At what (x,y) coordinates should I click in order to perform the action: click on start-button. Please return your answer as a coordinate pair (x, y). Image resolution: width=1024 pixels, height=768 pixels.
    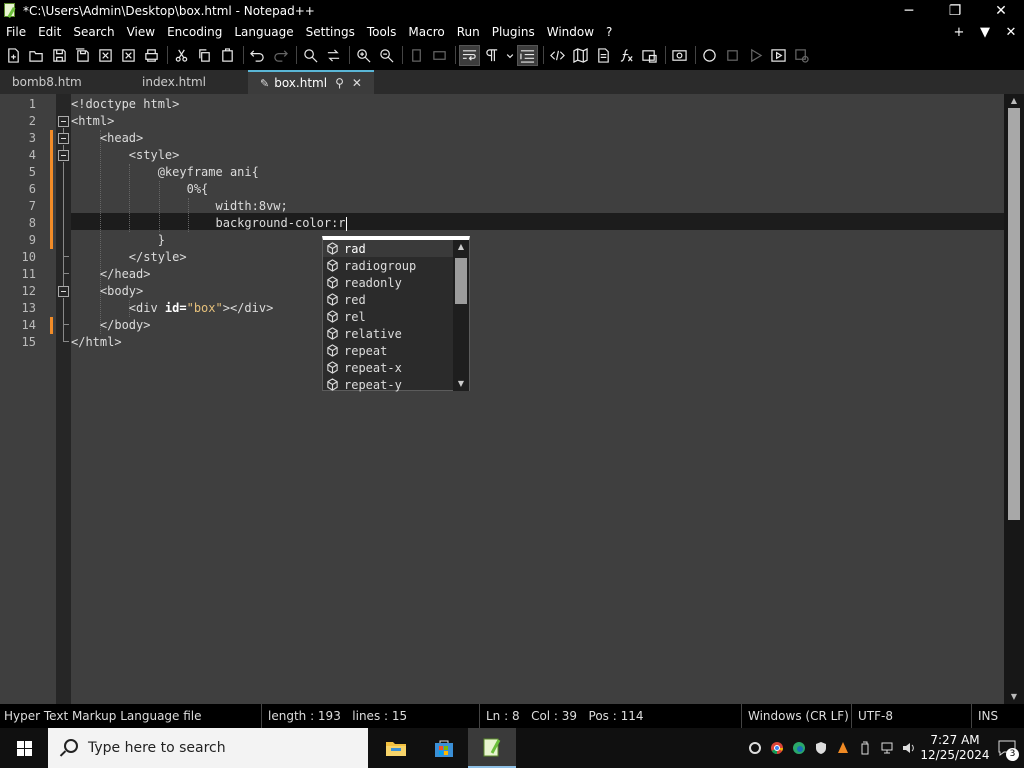
    Looking at the image, I should click on (24, 748).